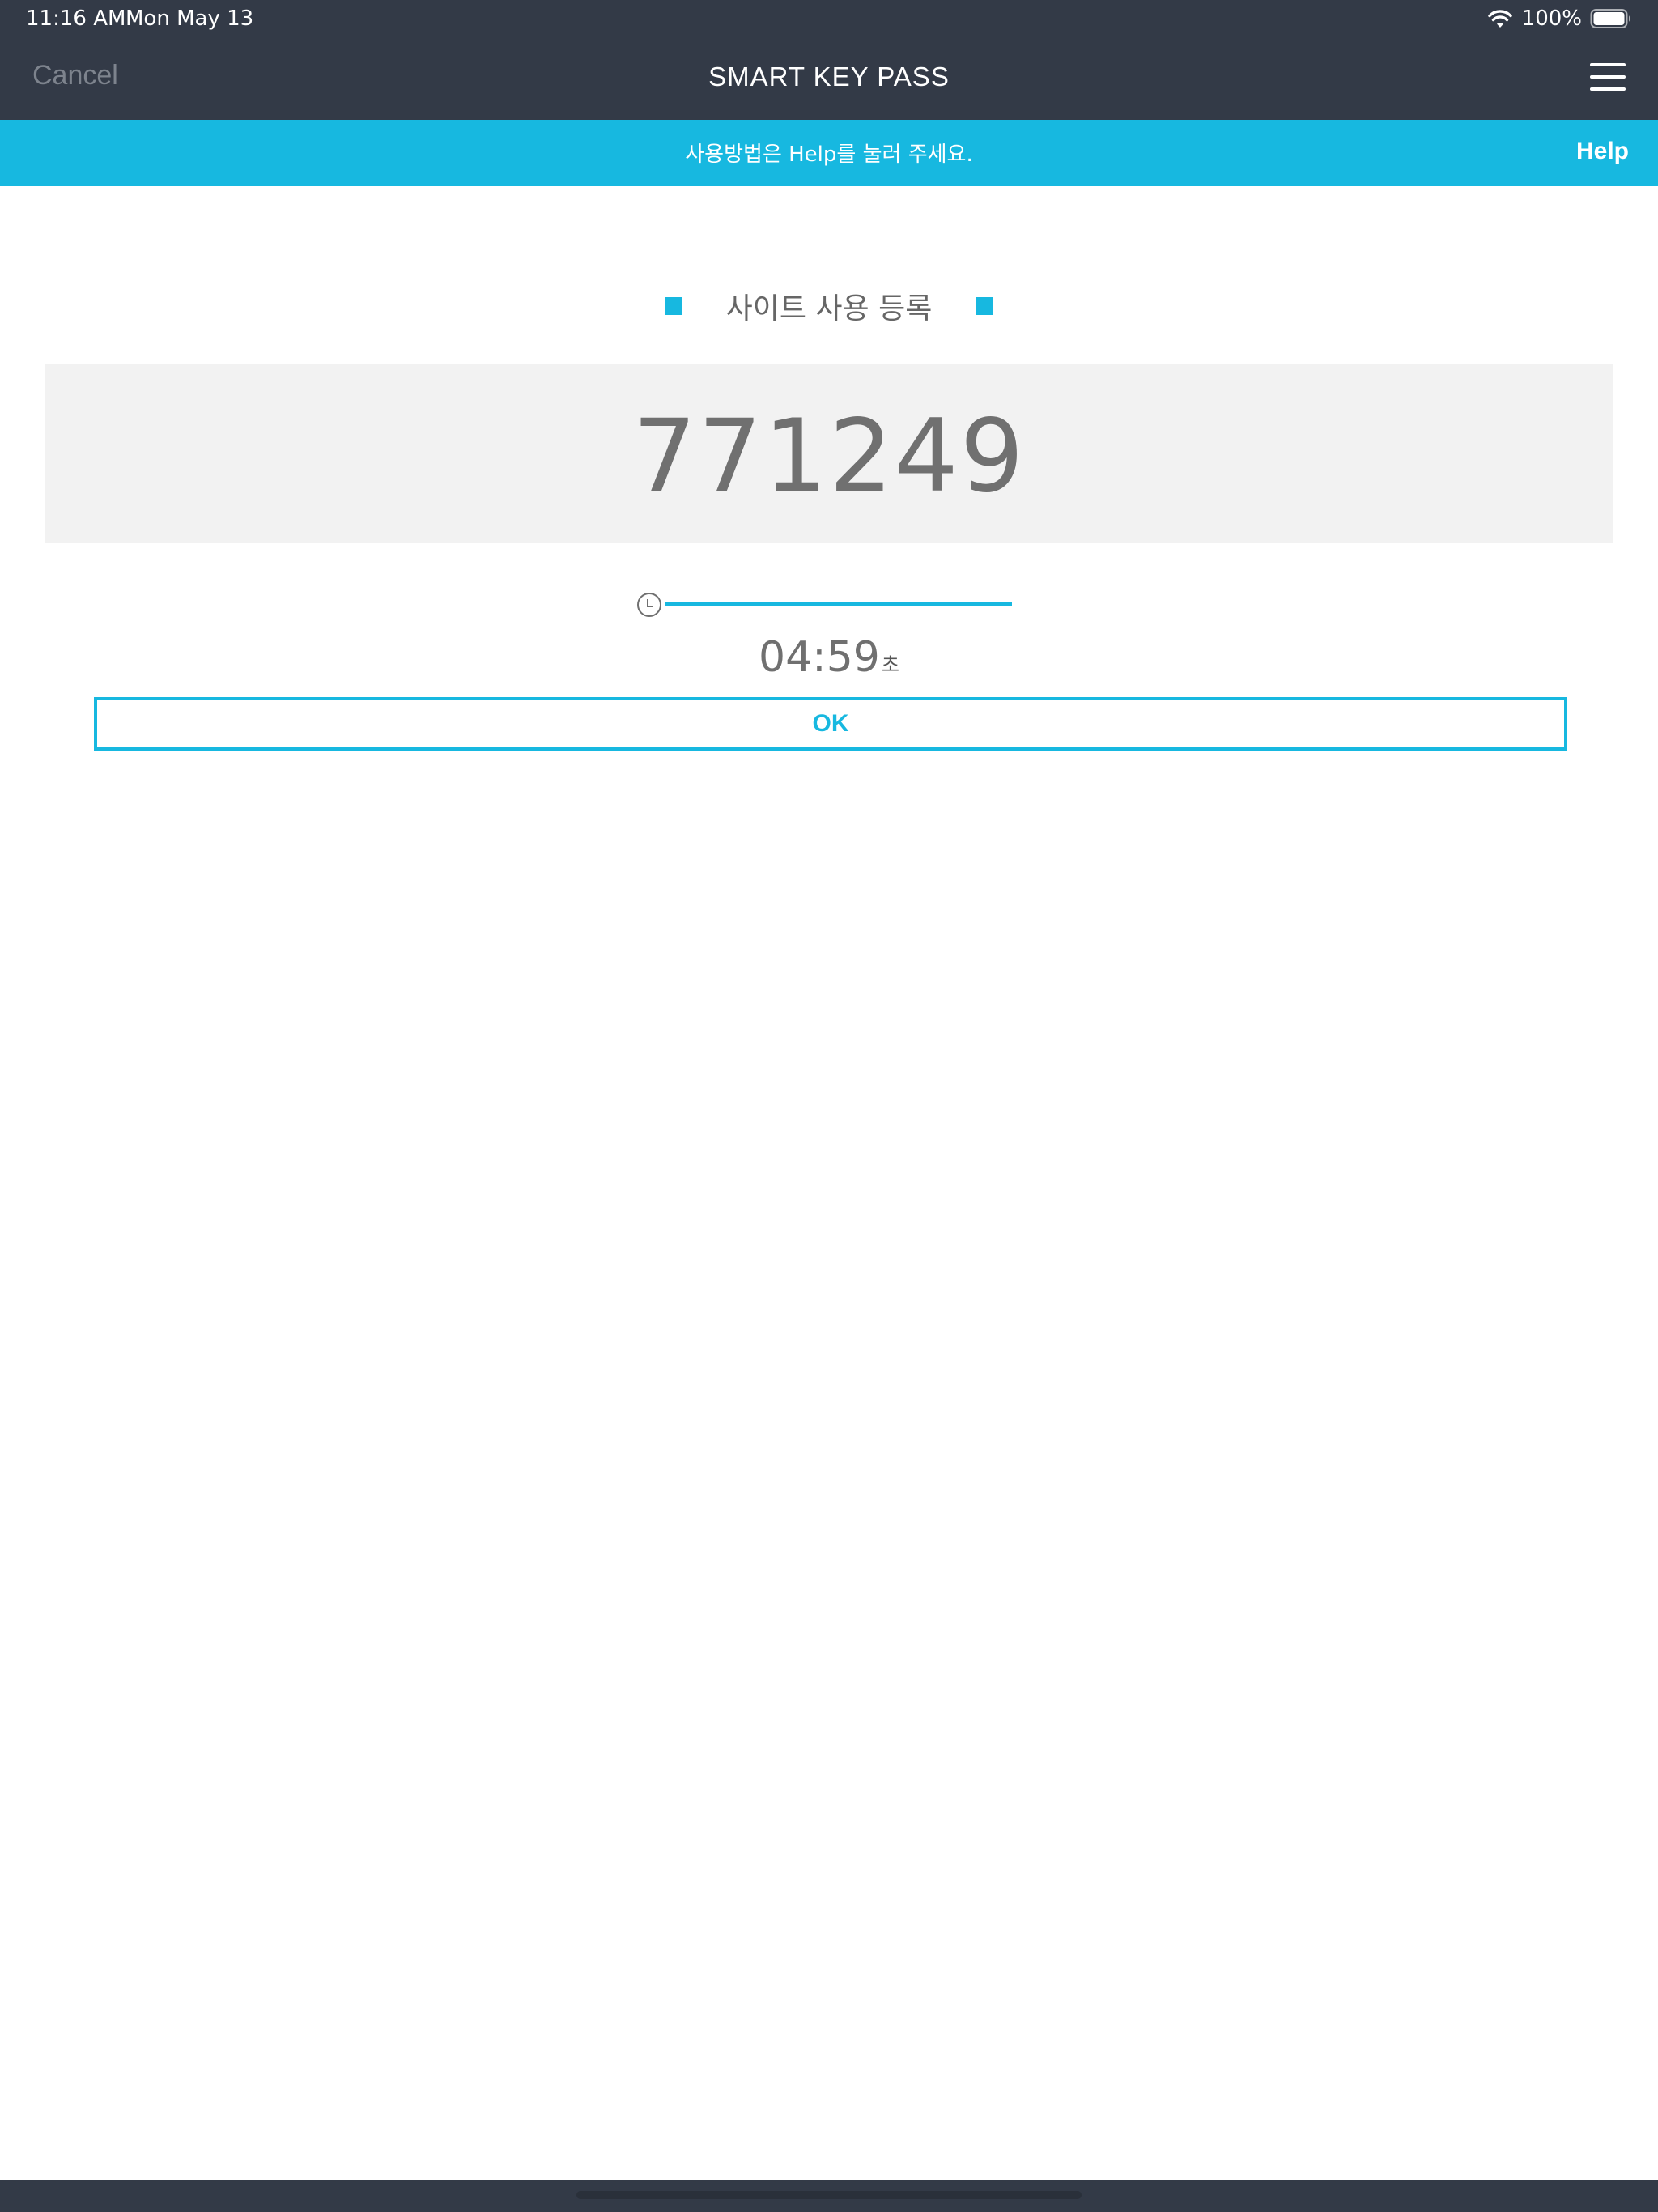 Image resolution: width=1658 pixels, height=2212 pixels. Describe the element at coordinates (984, 306) in the screenshot. I see `right-square-marker` at that location.